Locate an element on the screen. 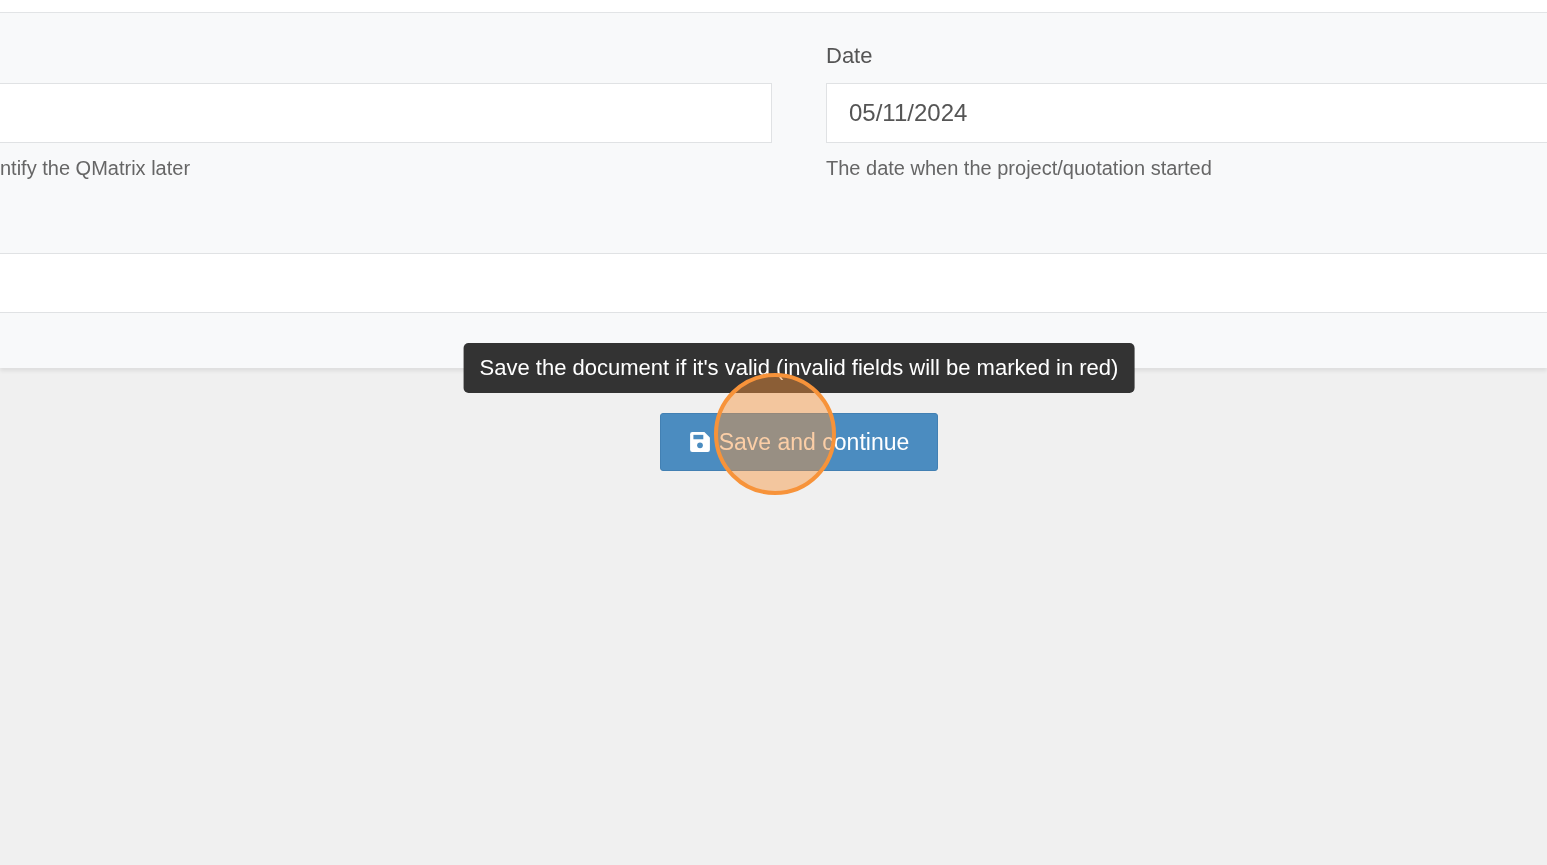 Image resolution: width=1547 pixels, height=865 pixels. tooltip: Save the document if it's valid (invalid fields will be marked in red) is located at coordinates (799, 368).